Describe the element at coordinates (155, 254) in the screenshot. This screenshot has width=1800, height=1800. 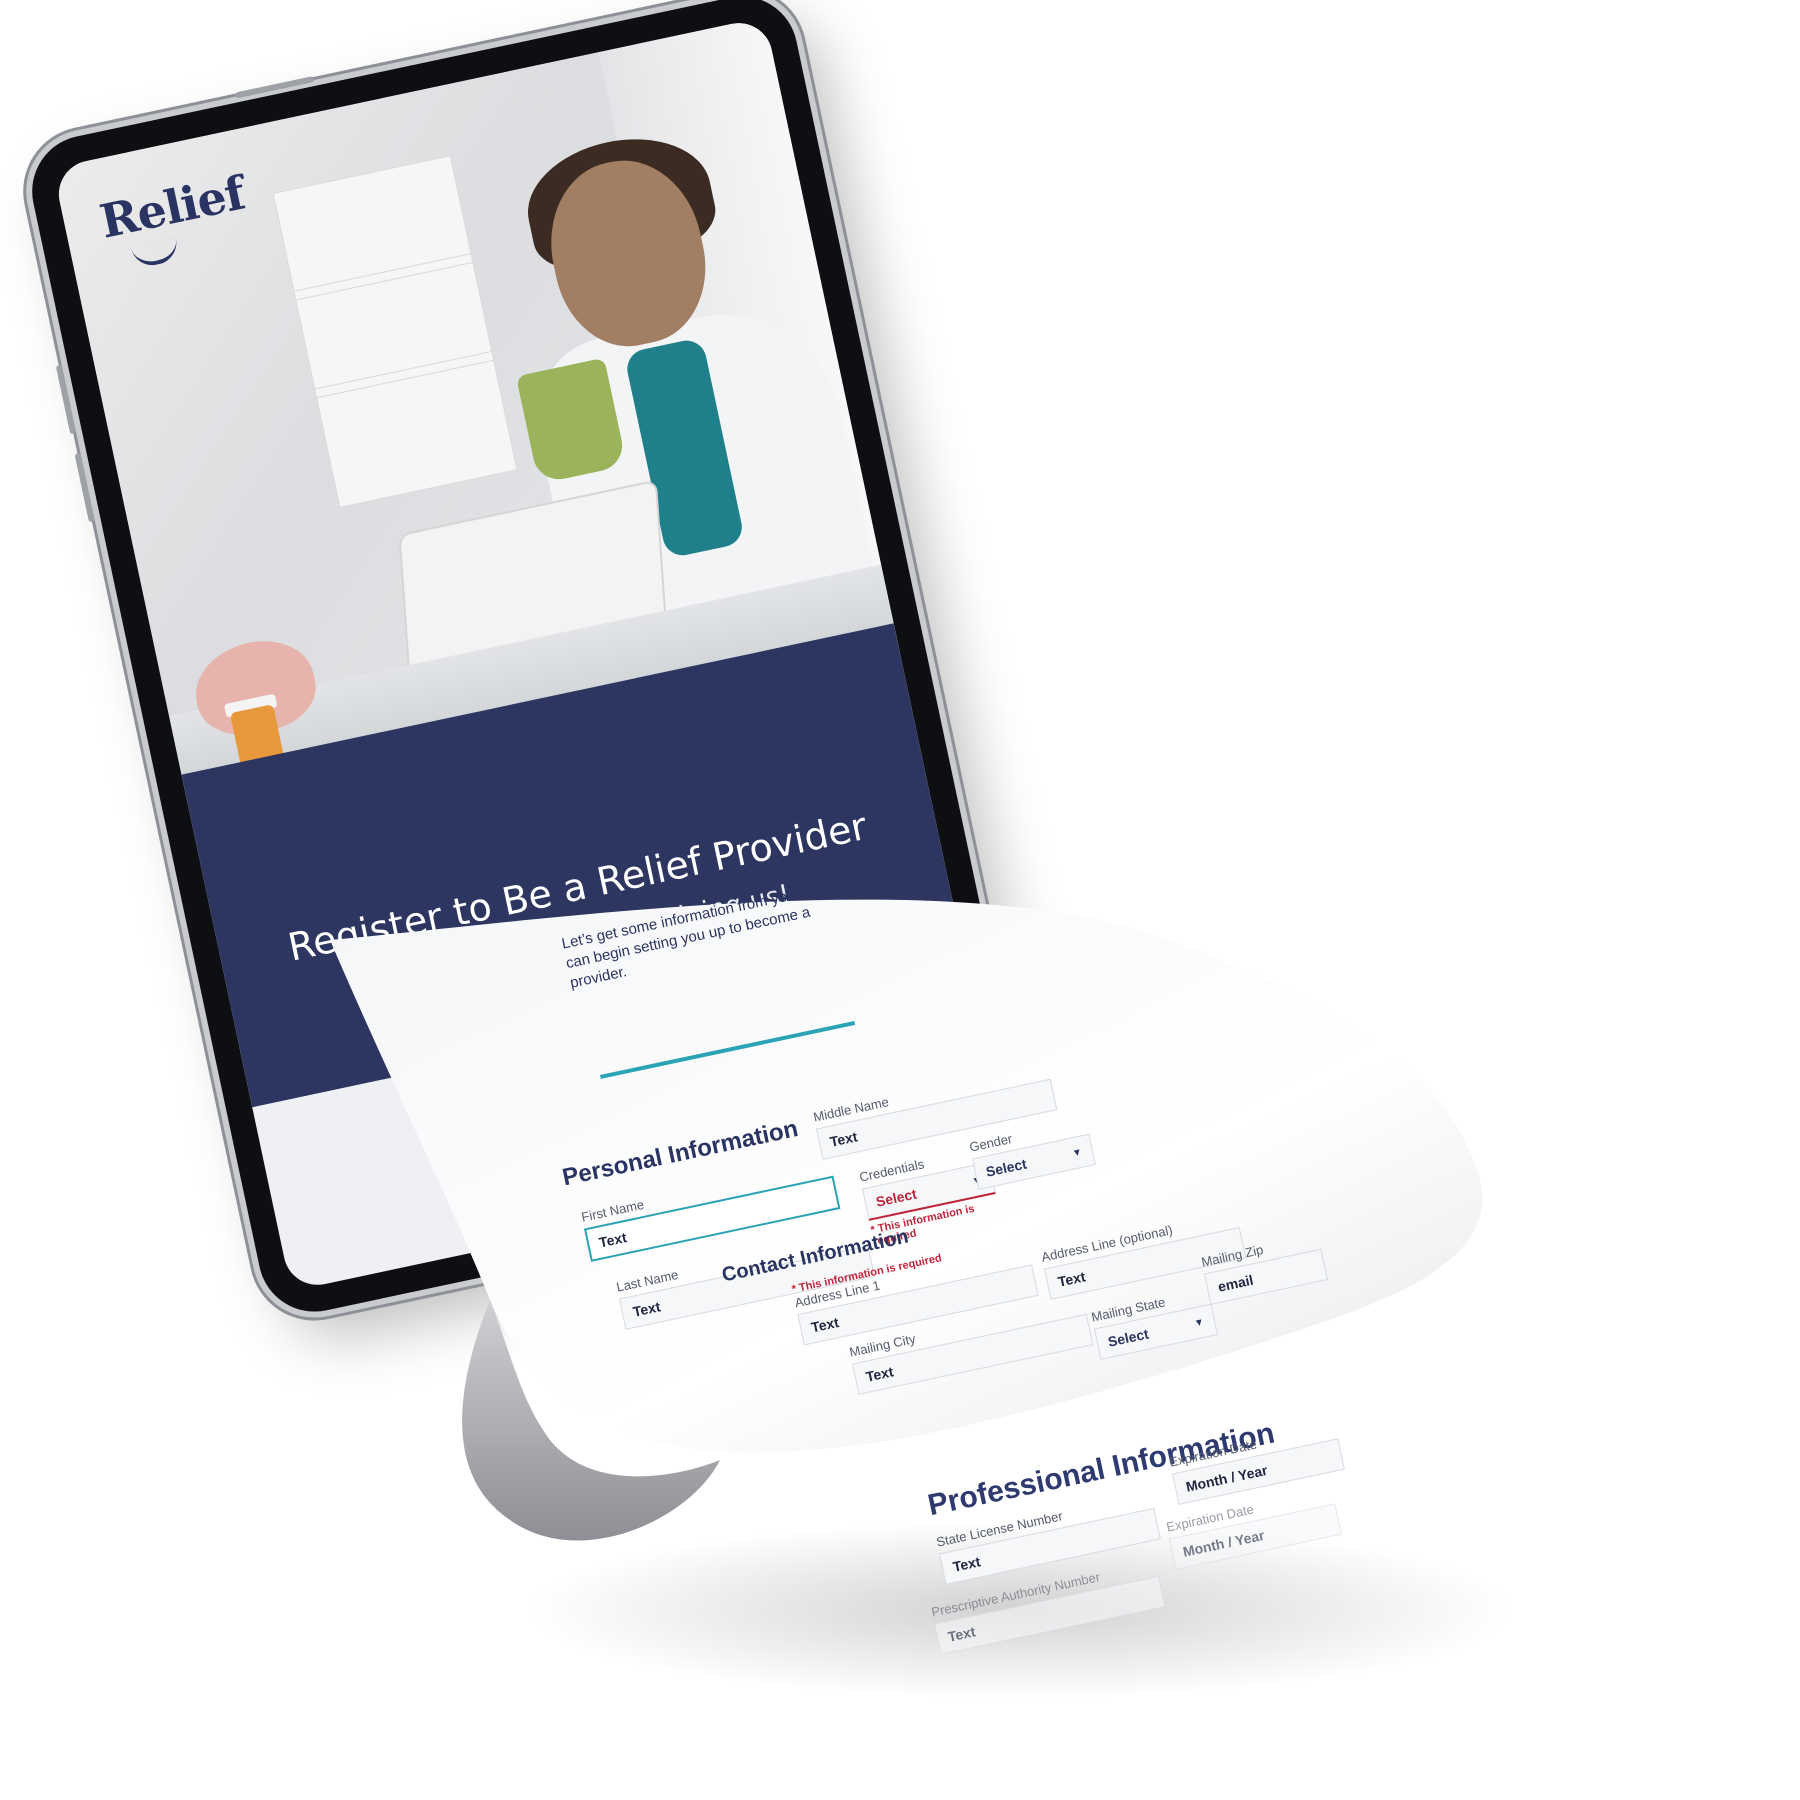
I see `logo-smile-icon` at that location.